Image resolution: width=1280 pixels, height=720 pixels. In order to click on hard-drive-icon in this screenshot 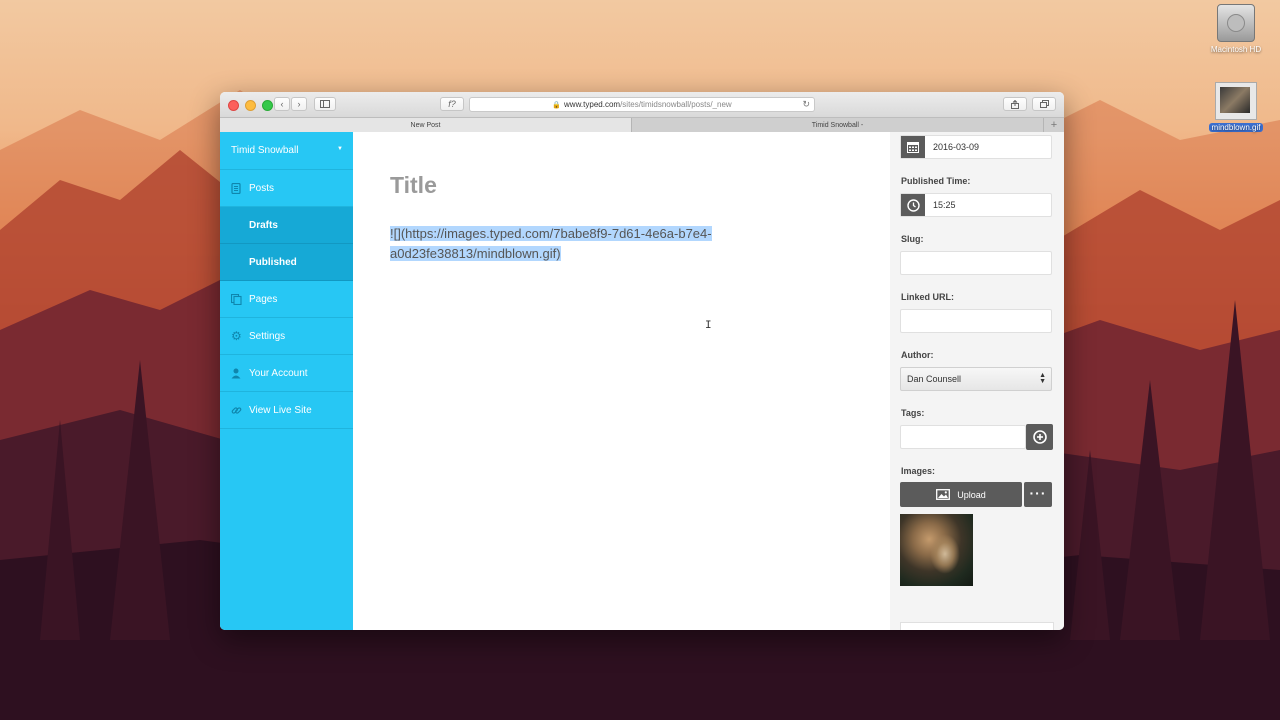, I will do `click(1236, 23)`.